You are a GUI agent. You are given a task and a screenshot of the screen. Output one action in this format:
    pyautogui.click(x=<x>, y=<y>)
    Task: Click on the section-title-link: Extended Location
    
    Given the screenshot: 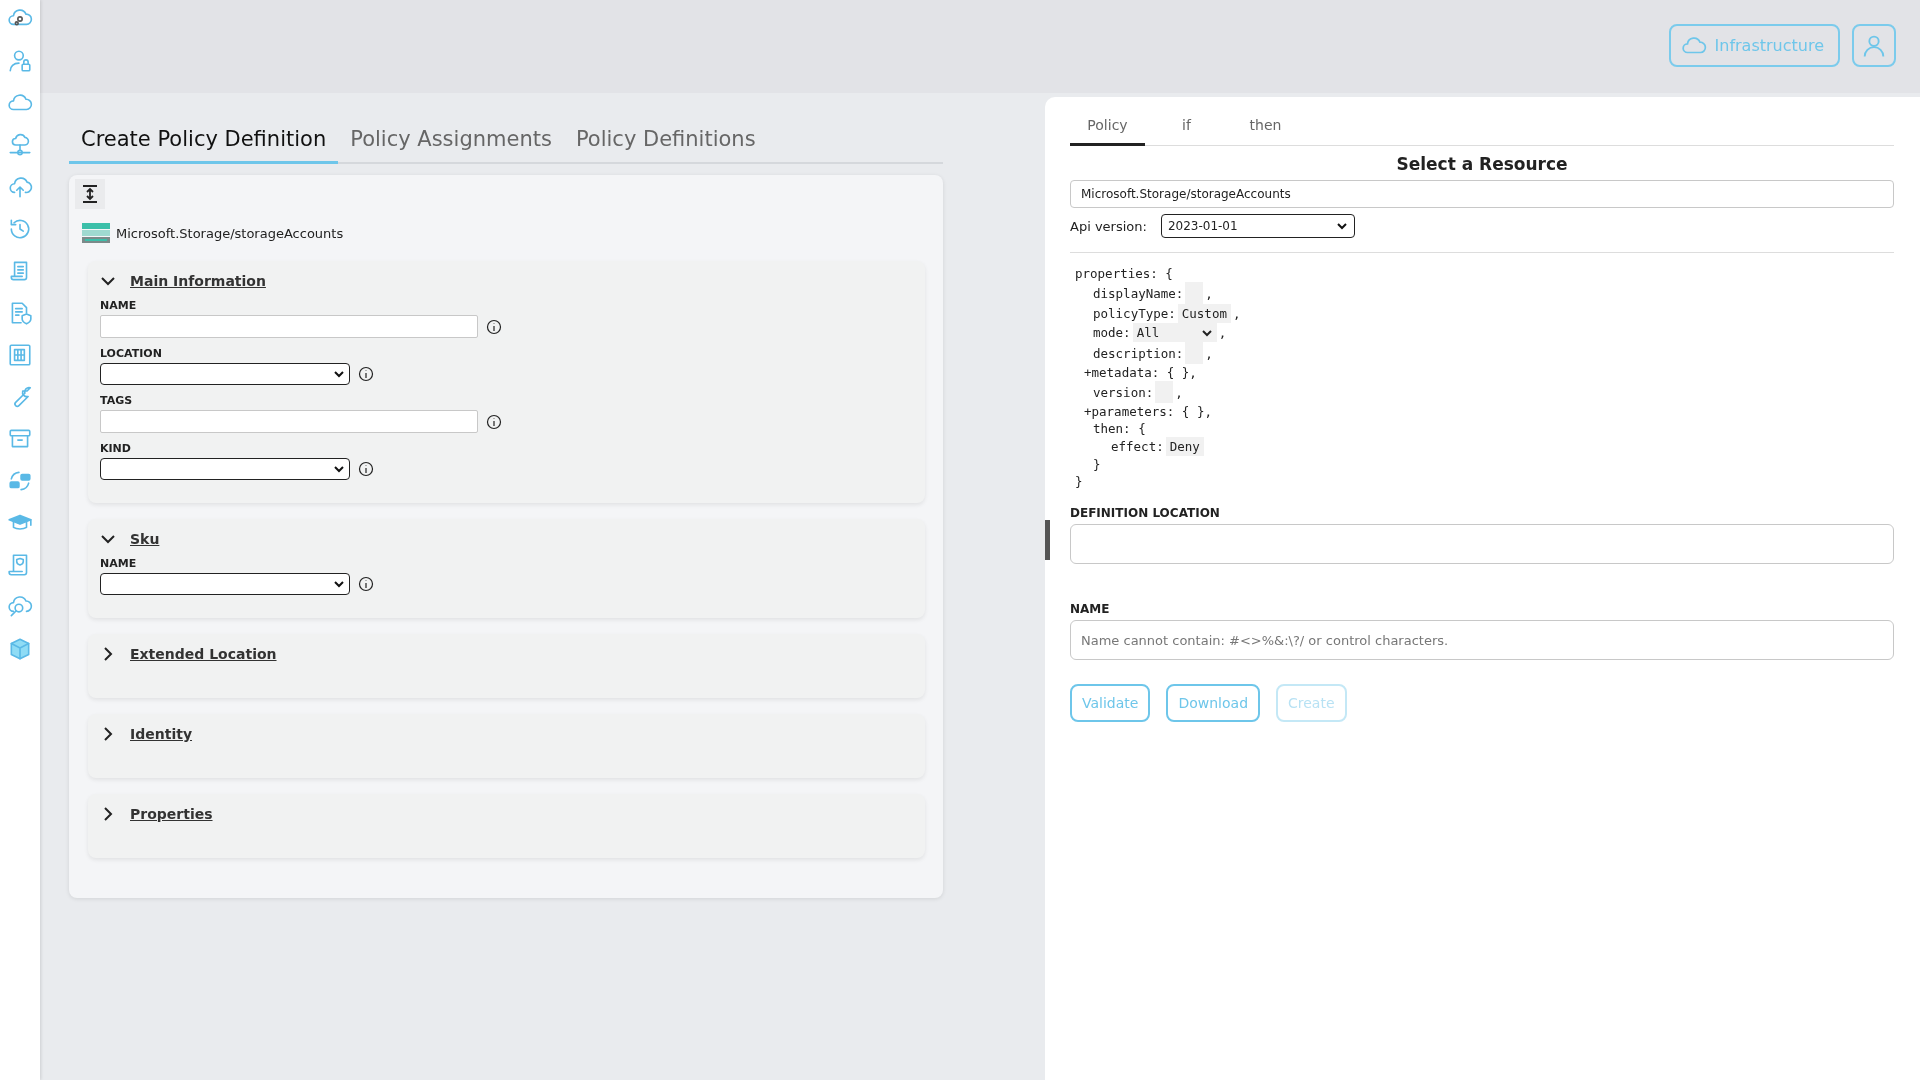 What is the action you would take?
    pyautogui.click(x=203, y=654)
    